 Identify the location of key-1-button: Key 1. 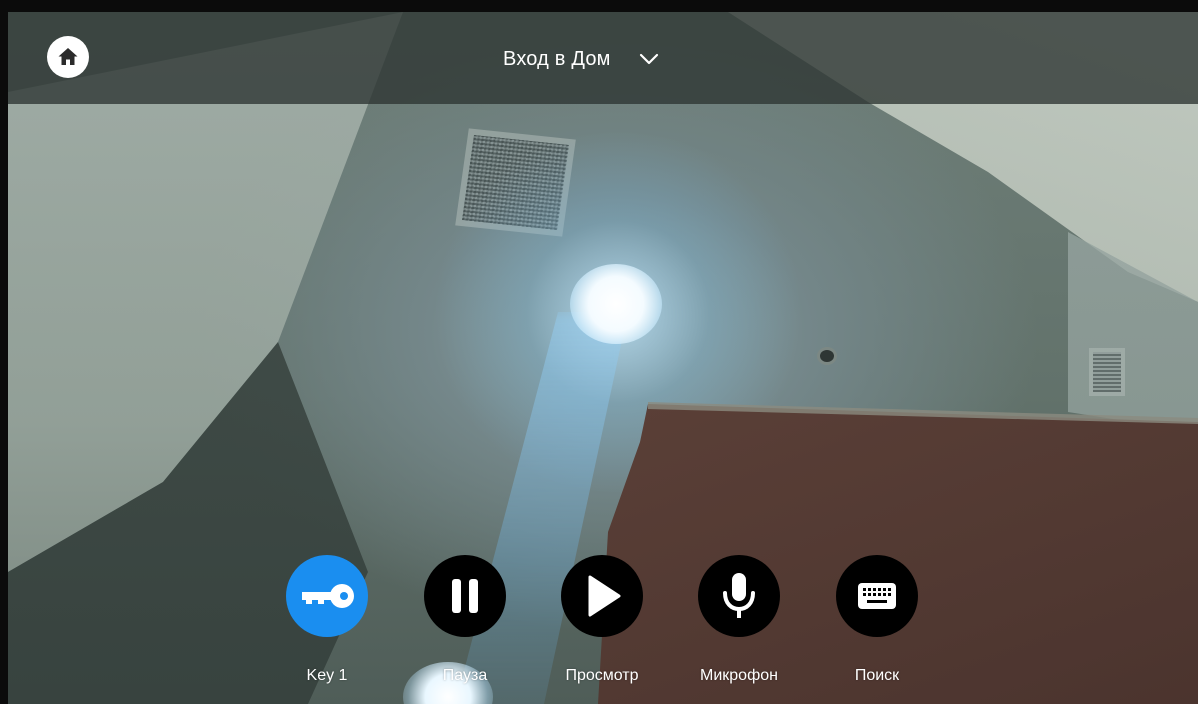
(327, 620).